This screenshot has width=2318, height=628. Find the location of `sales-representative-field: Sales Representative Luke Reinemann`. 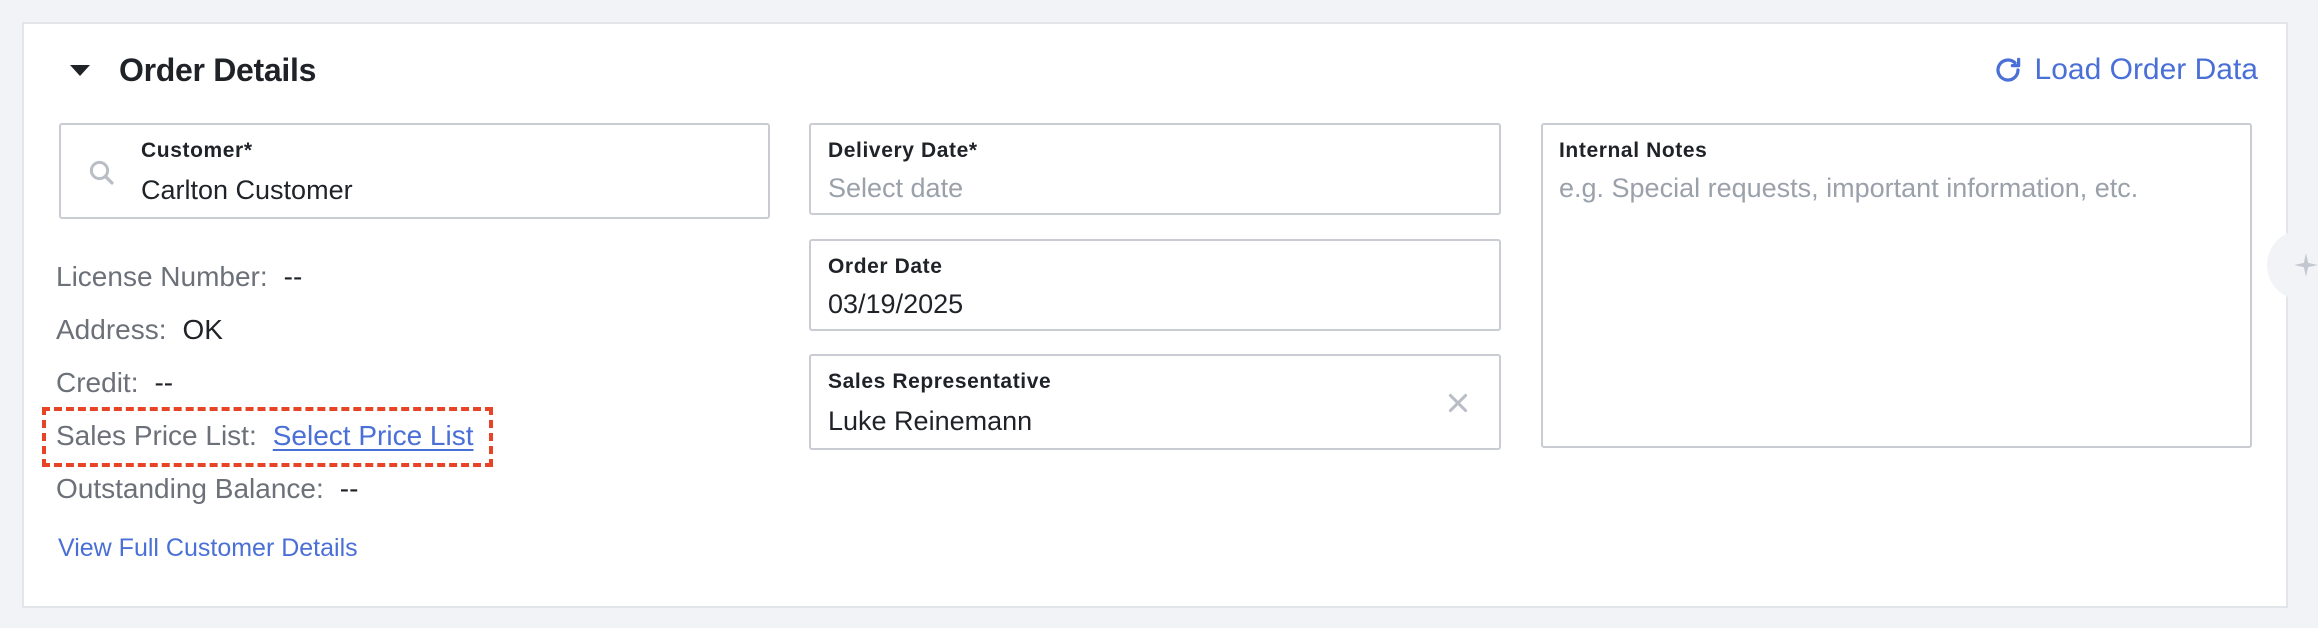

sales-representative-field: Sales Representative Luke Reinemann is located at coordinates (1155, 402).